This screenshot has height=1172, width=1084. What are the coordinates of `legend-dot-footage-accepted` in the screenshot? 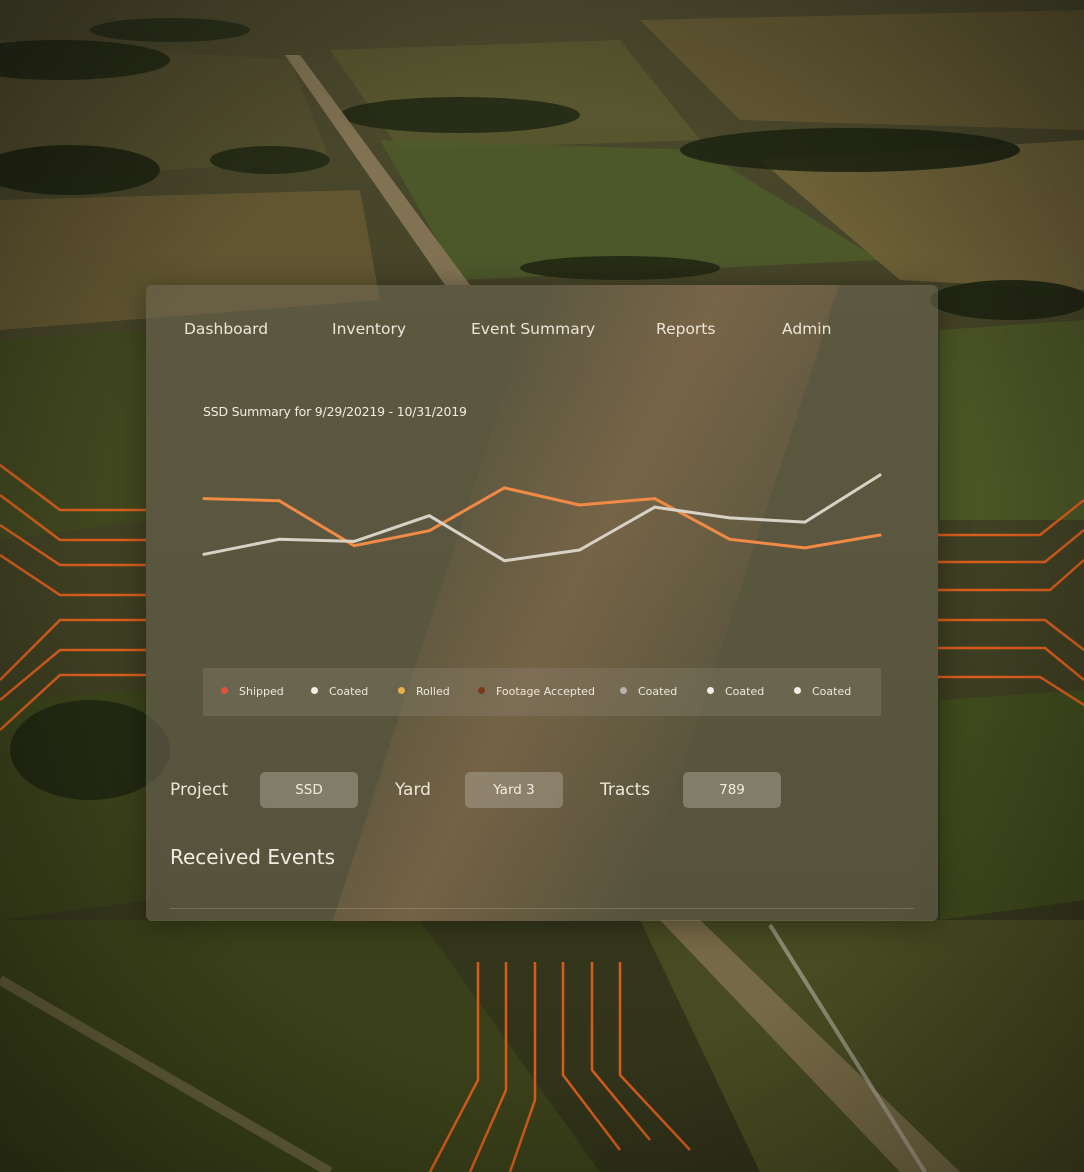 It's located at (481, 690).